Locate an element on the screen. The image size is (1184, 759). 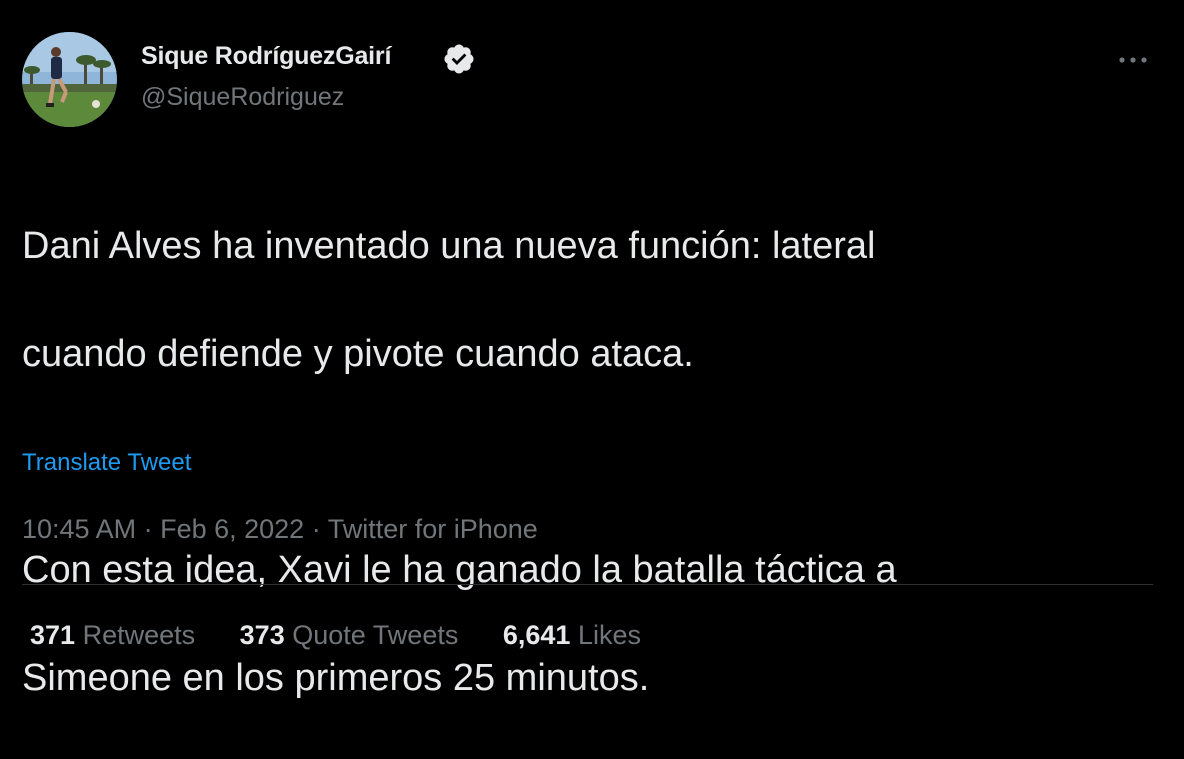
verified-badge-icon is located at coordinates (459, 59).